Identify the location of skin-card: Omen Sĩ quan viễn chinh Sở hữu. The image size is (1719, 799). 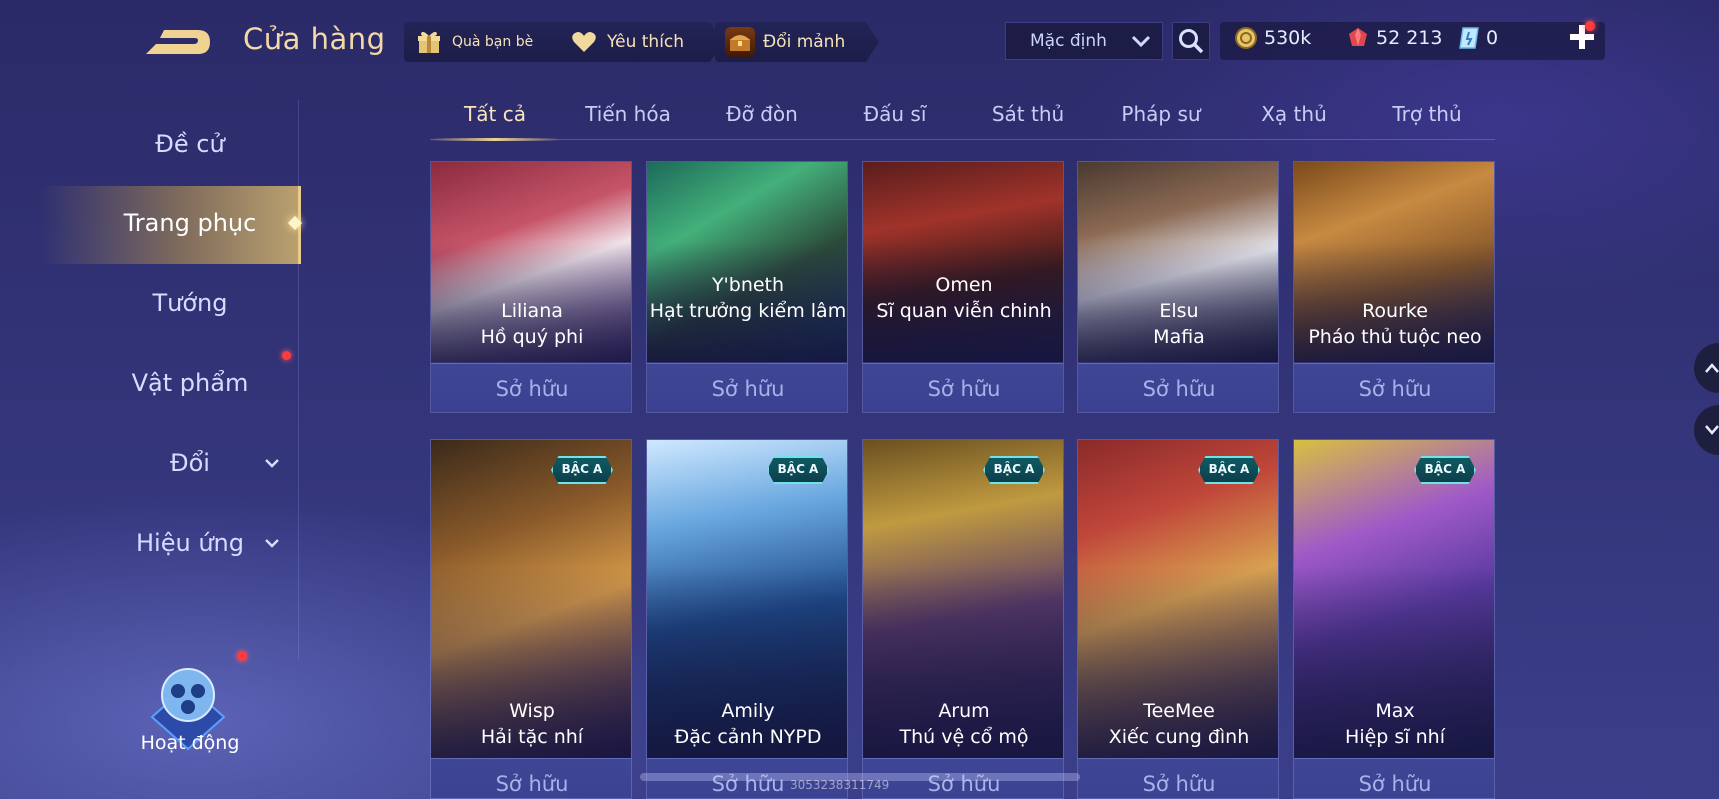
(963, 287).